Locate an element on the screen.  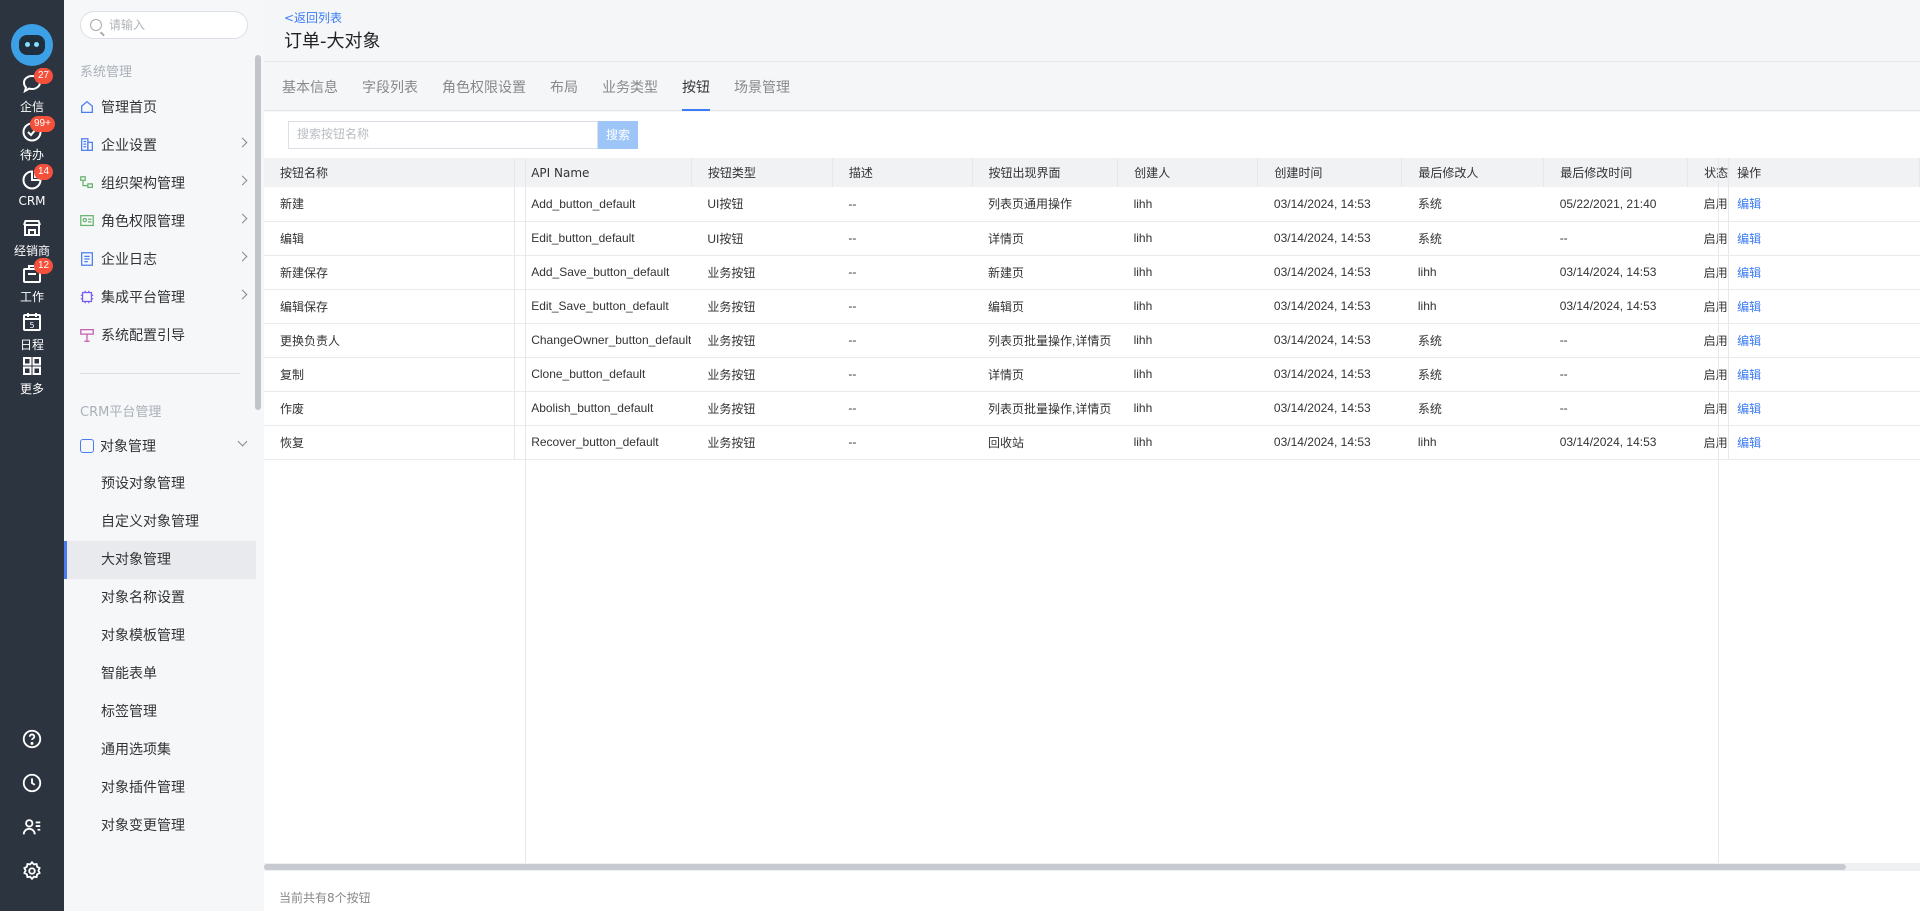
sidebar-subitem-8: 对象插件管理 is located at coordinates (160, 788).